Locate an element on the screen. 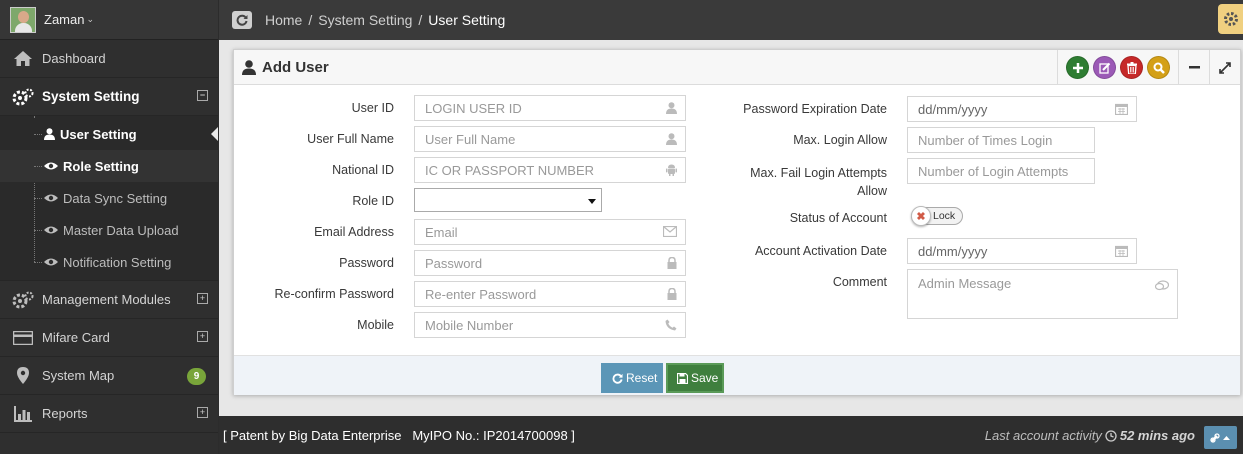 This screenshot has height=454, width=1243. max-fail-label: Max. Fail Login Attempts Allow is located at coordinates (818, 182).